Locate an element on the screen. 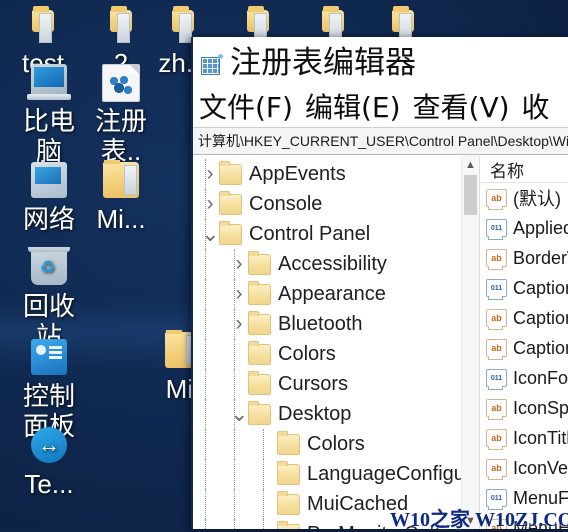 The width and height of the screenshot is (568, 532). value-row: ab IconVertica is located at coordinates (524, 468).